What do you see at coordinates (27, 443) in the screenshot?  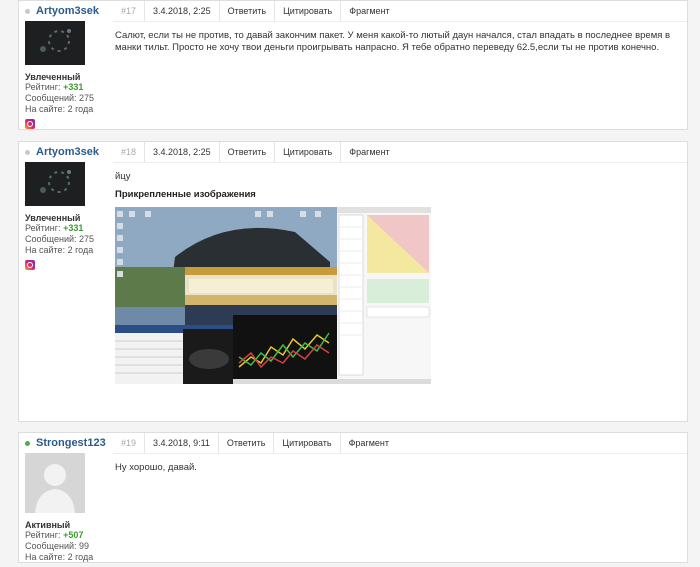 I see `online-status-icon` at bounding box center [27, 443].